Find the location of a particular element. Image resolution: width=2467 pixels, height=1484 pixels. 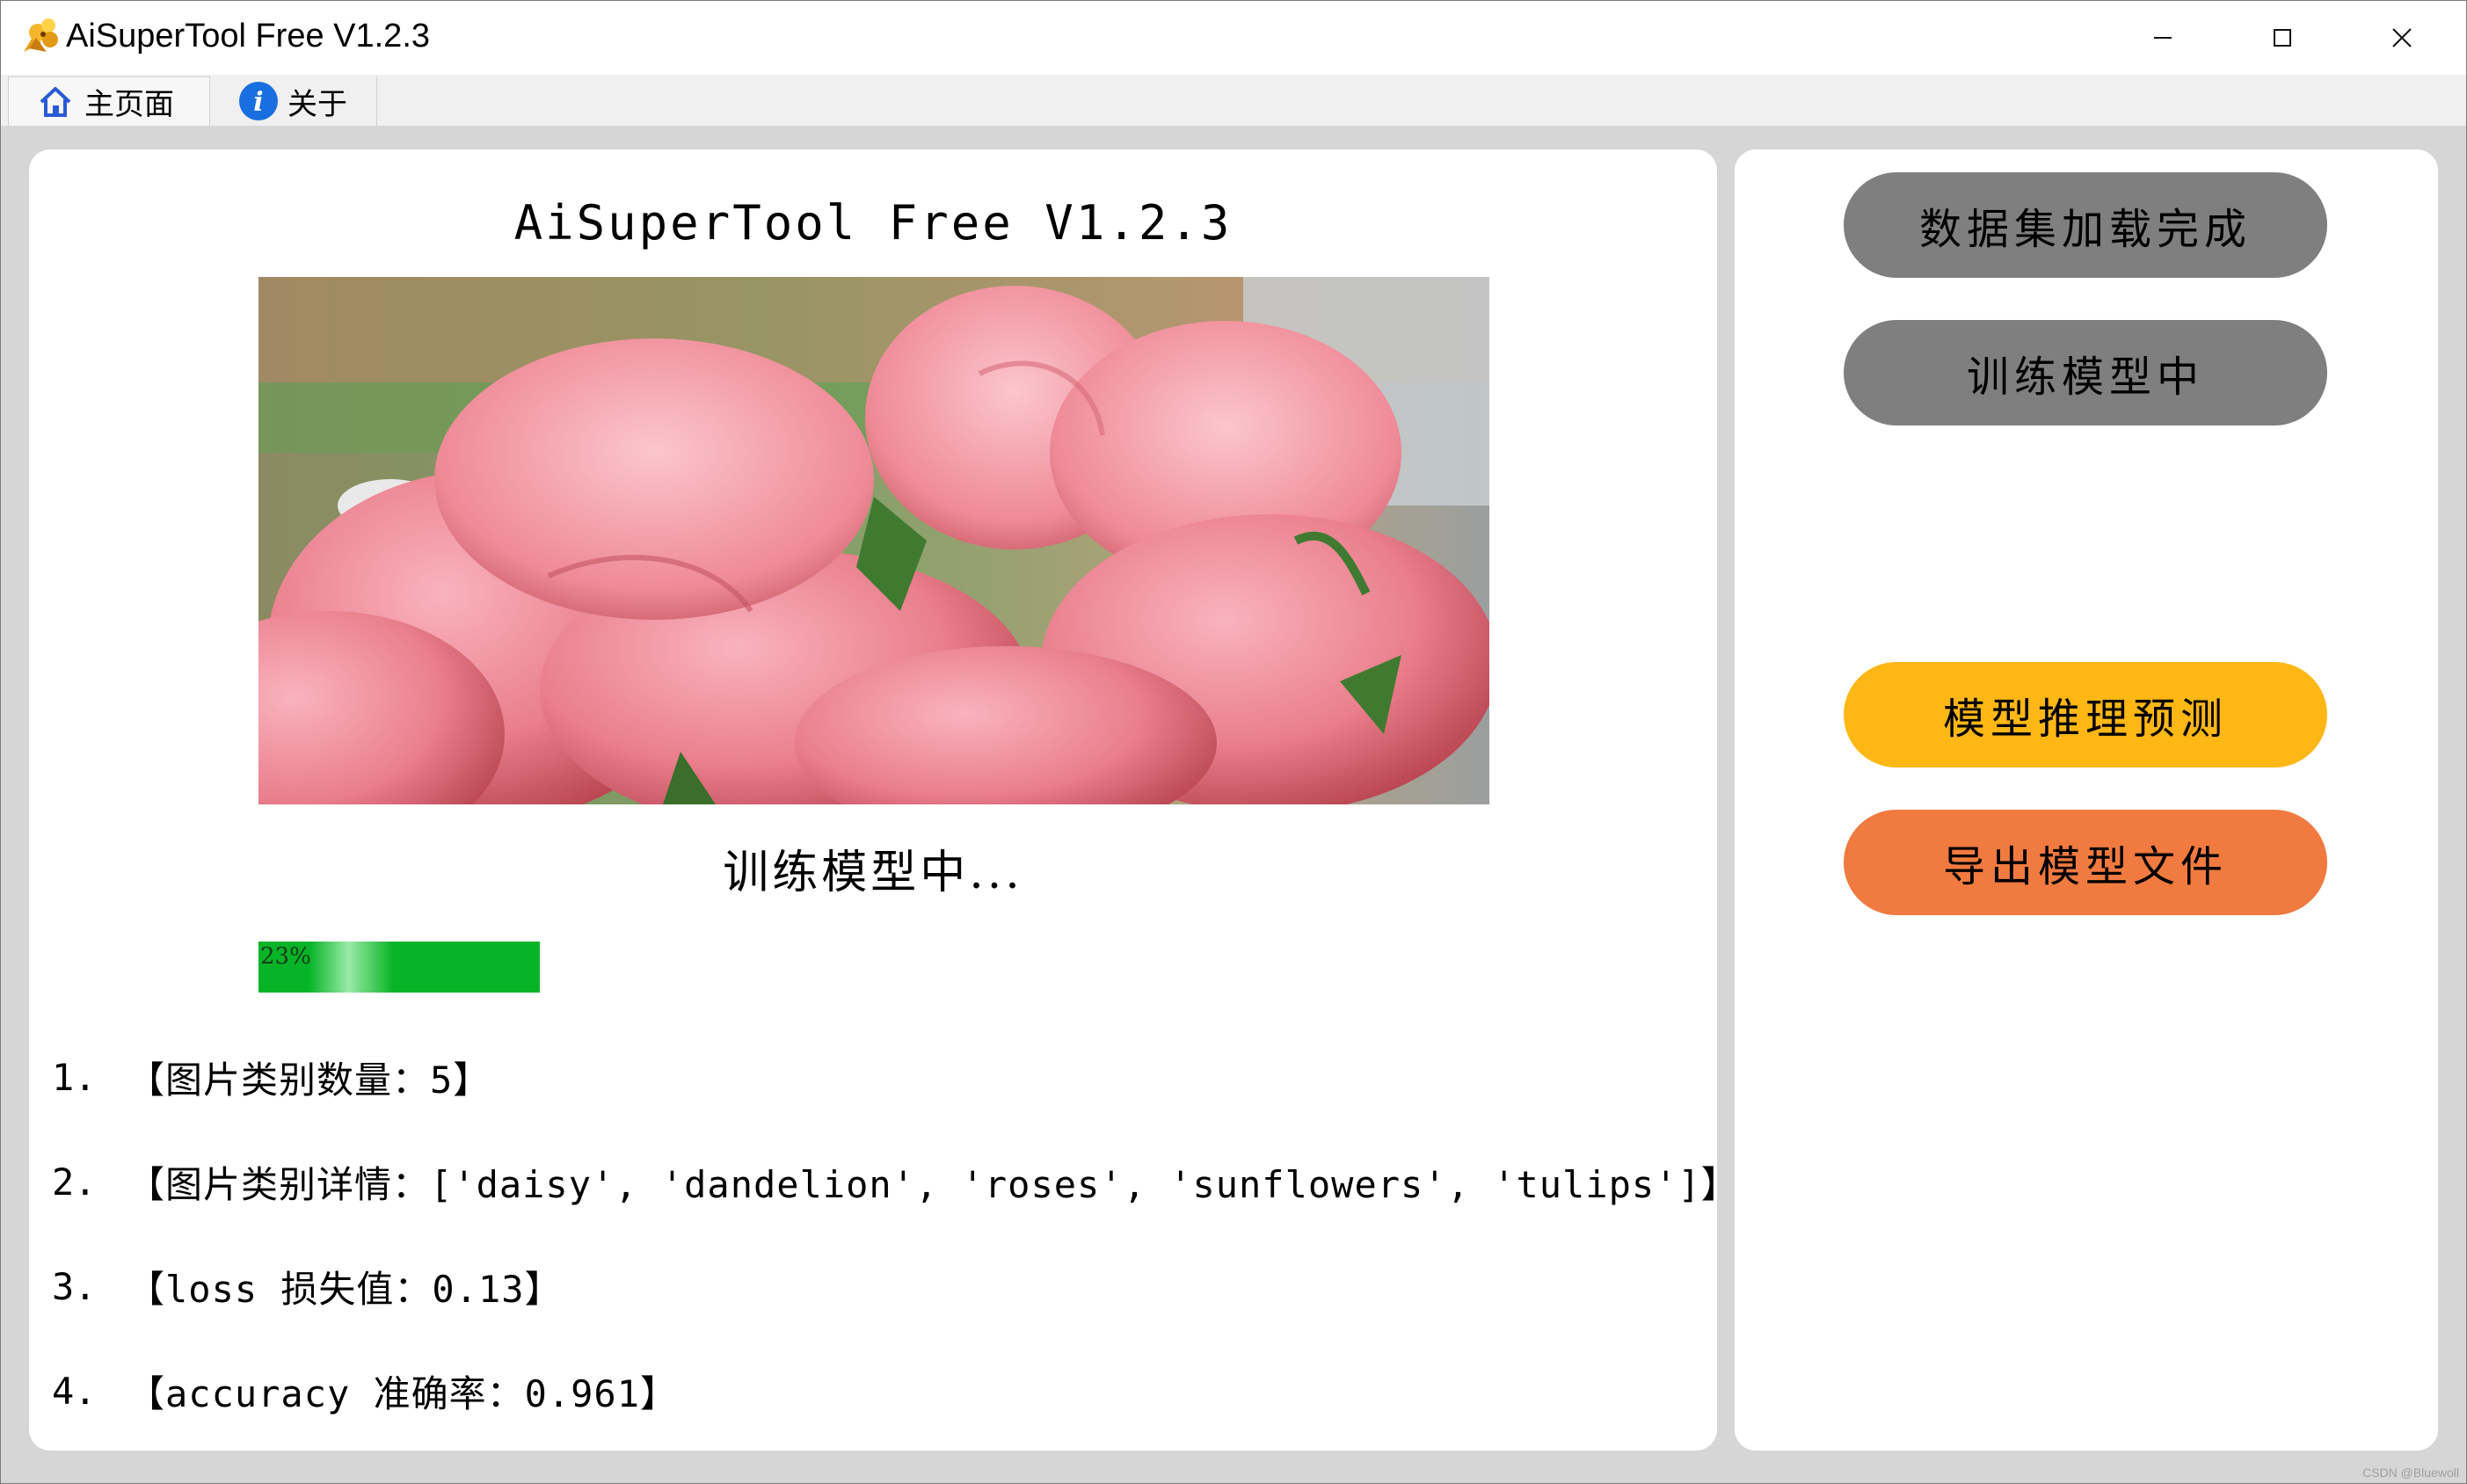

home-icon is located at coordinates (55, 102).